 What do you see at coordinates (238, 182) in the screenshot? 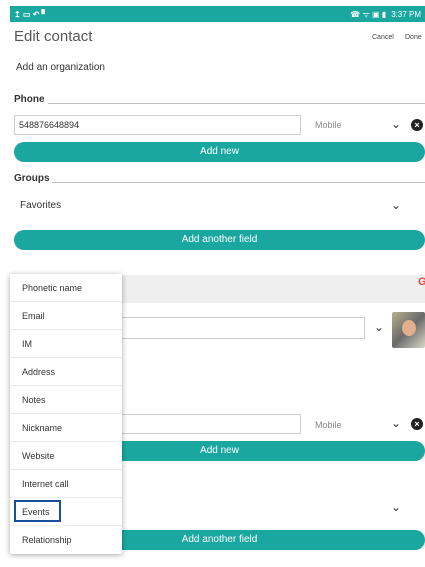
I see `groups-section-divider` at bounding box center [238, 182].